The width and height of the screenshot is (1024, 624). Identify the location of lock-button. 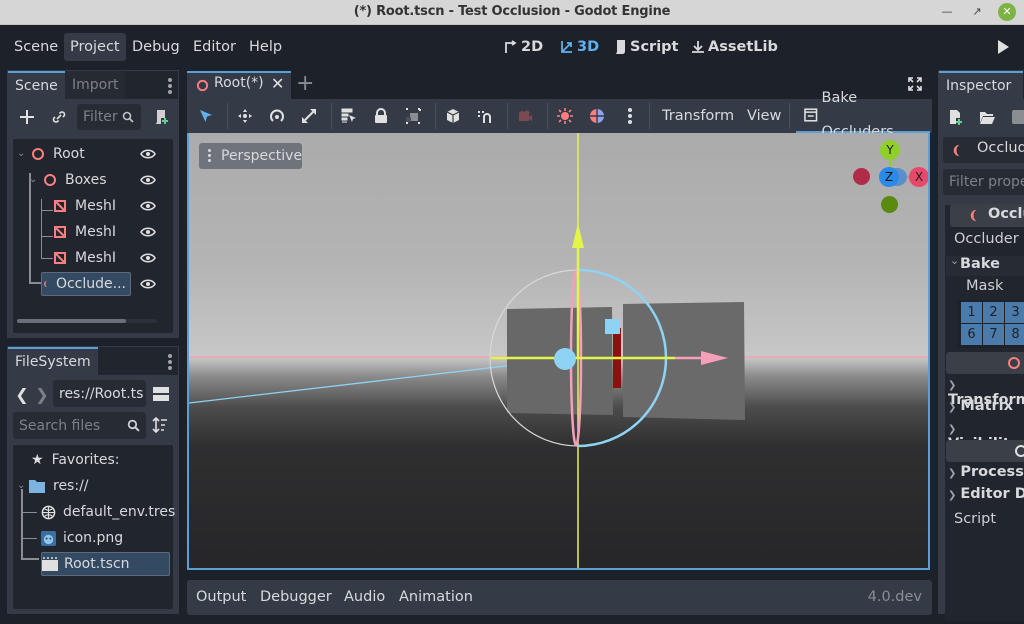
(381, 116).